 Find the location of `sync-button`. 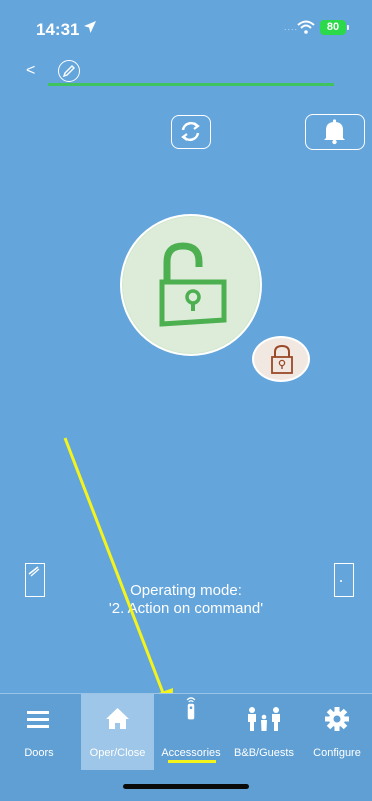

sync-button is located at coordinates (191, 132).